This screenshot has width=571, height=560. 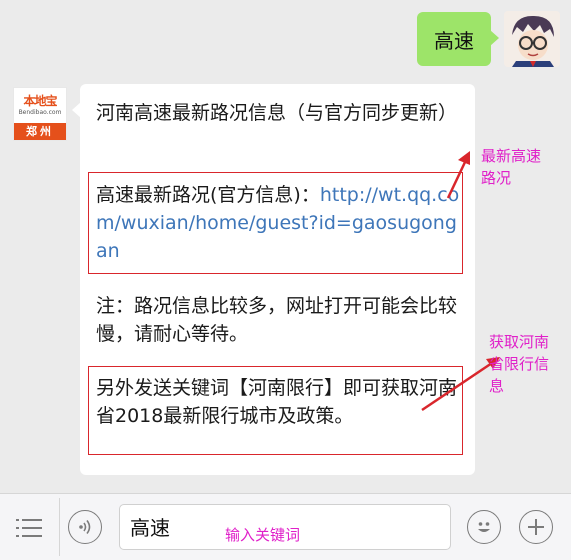 I want to click on menu-divider, so click(x=59, y=527).